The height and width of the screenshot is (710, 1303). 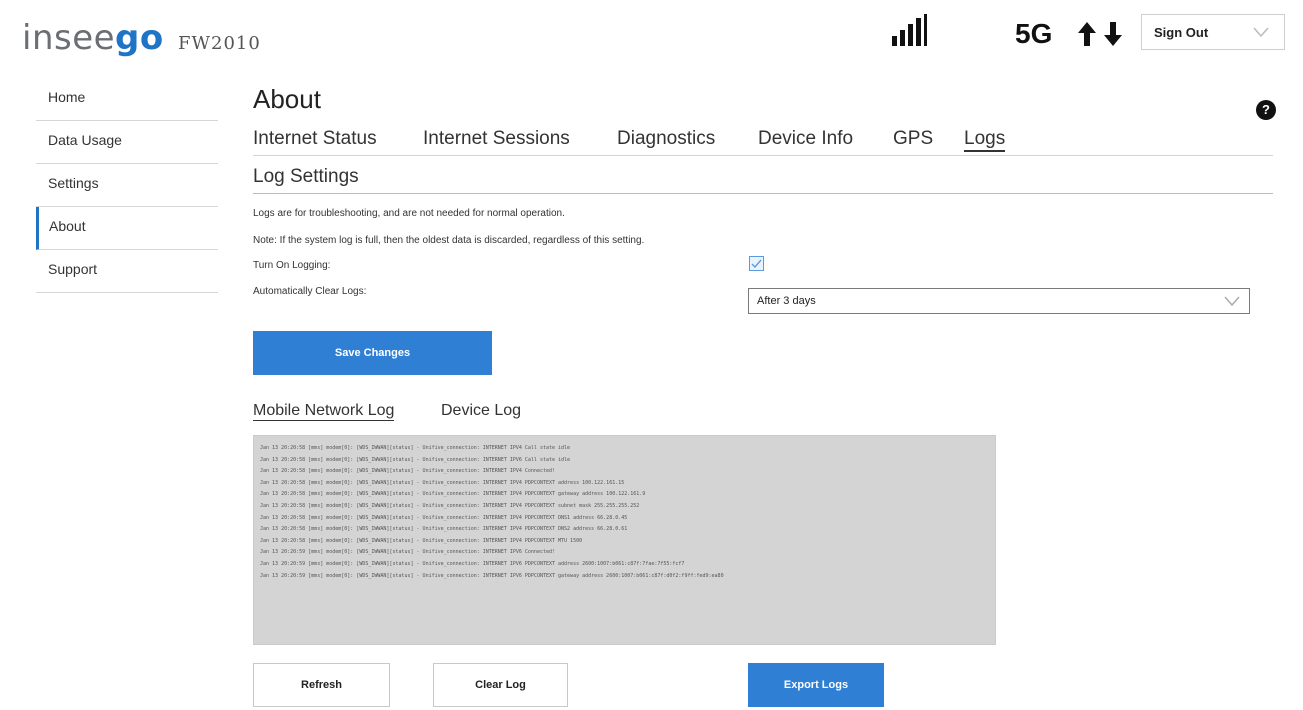 What do you see at coordinates (496, 139) in the screenshot?
I see `tab-internet-sessions: Internet Sessions` at bounding box center [496, 139].